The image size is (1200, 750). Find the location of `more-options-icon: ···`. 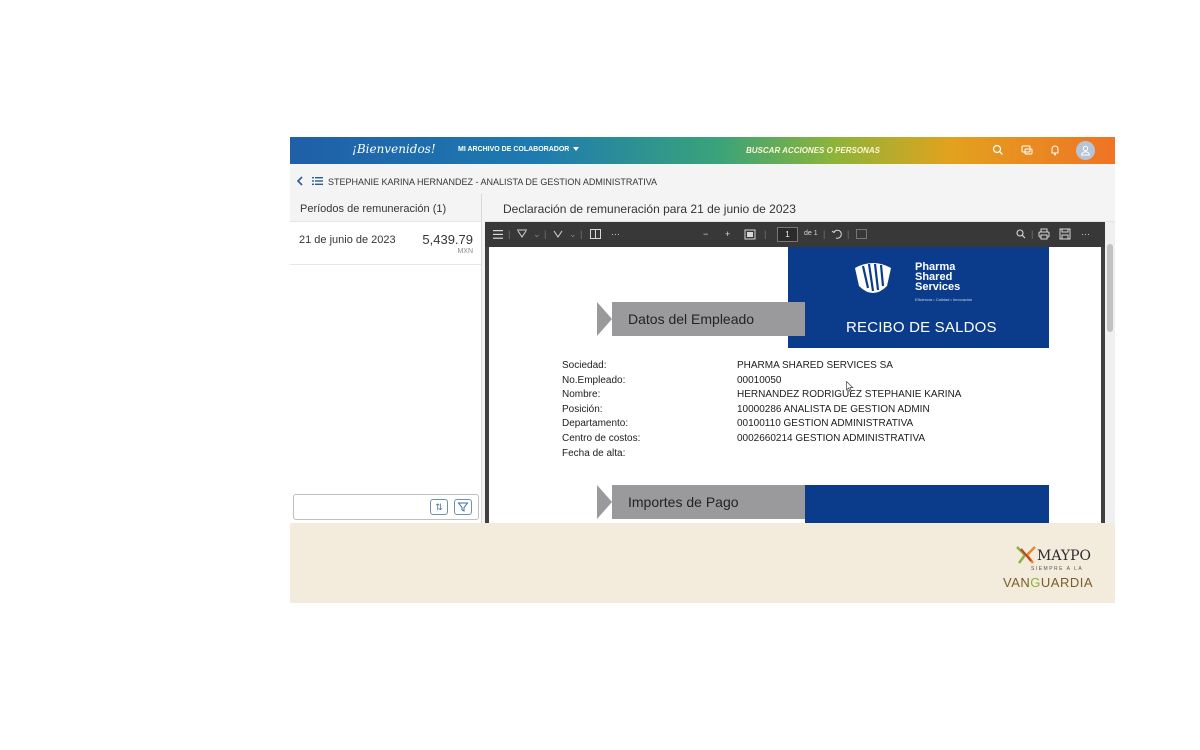

more-options-icon: ··· is located at coordinates (1085, 234).